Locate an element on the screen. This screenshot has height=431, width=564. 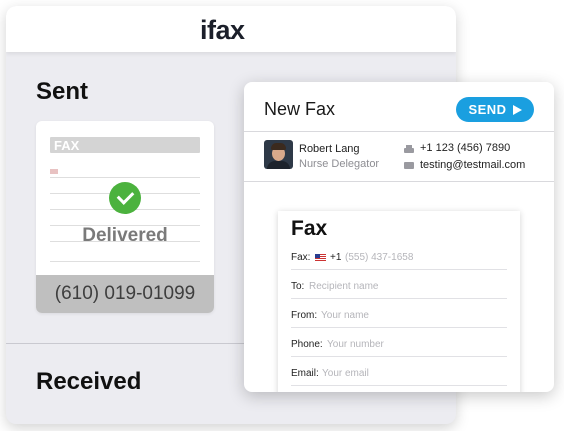
sender-name: Robert Lang is located at coordinates (329, 149).